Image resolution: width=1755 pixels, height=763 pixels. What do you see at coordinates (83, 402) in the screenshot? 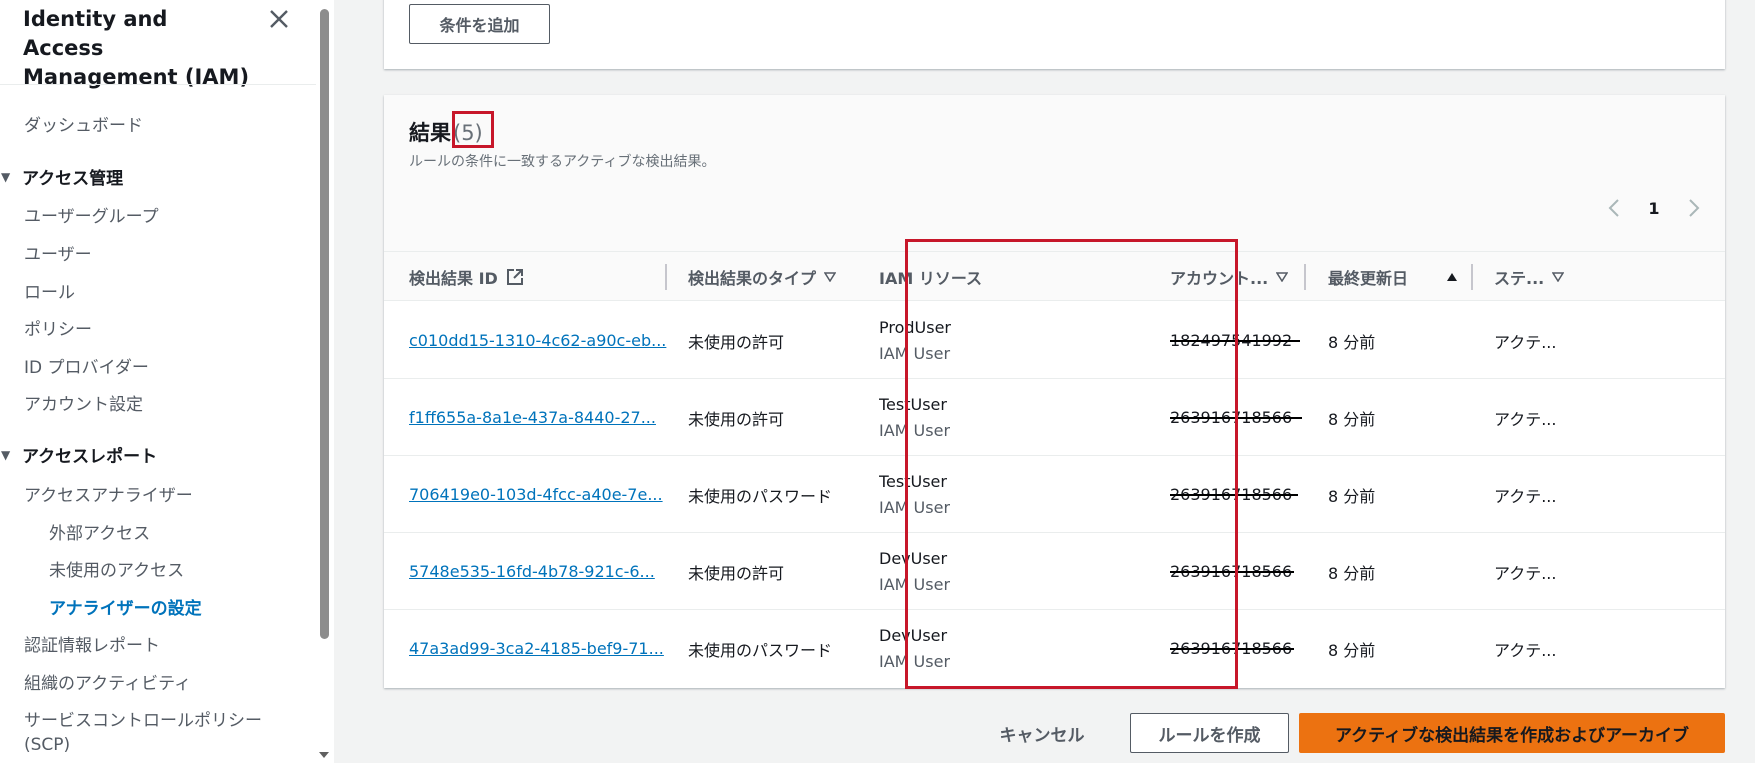
I see `sidebar-item-account-settings: アカウント設定` at bounding box center [83, 402].